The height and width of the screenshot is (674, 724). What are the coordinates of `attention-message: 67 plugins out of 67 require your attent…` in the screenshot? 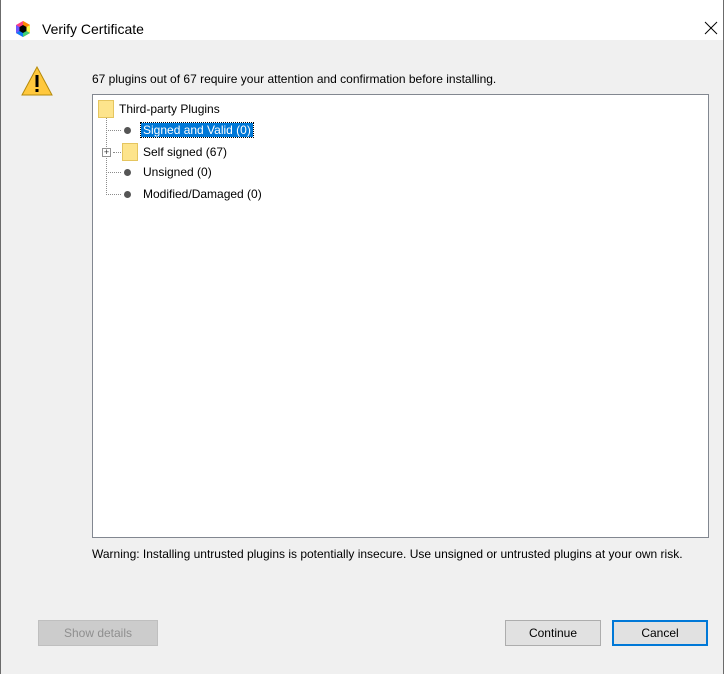 It's located at (294, 79).